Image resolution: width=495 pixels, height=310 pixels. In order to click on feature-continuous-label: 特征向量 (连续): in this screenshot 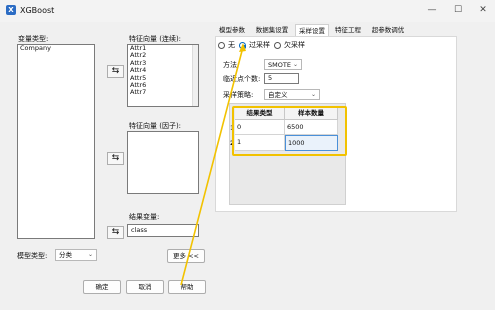, I will do `click(155, 39)`.